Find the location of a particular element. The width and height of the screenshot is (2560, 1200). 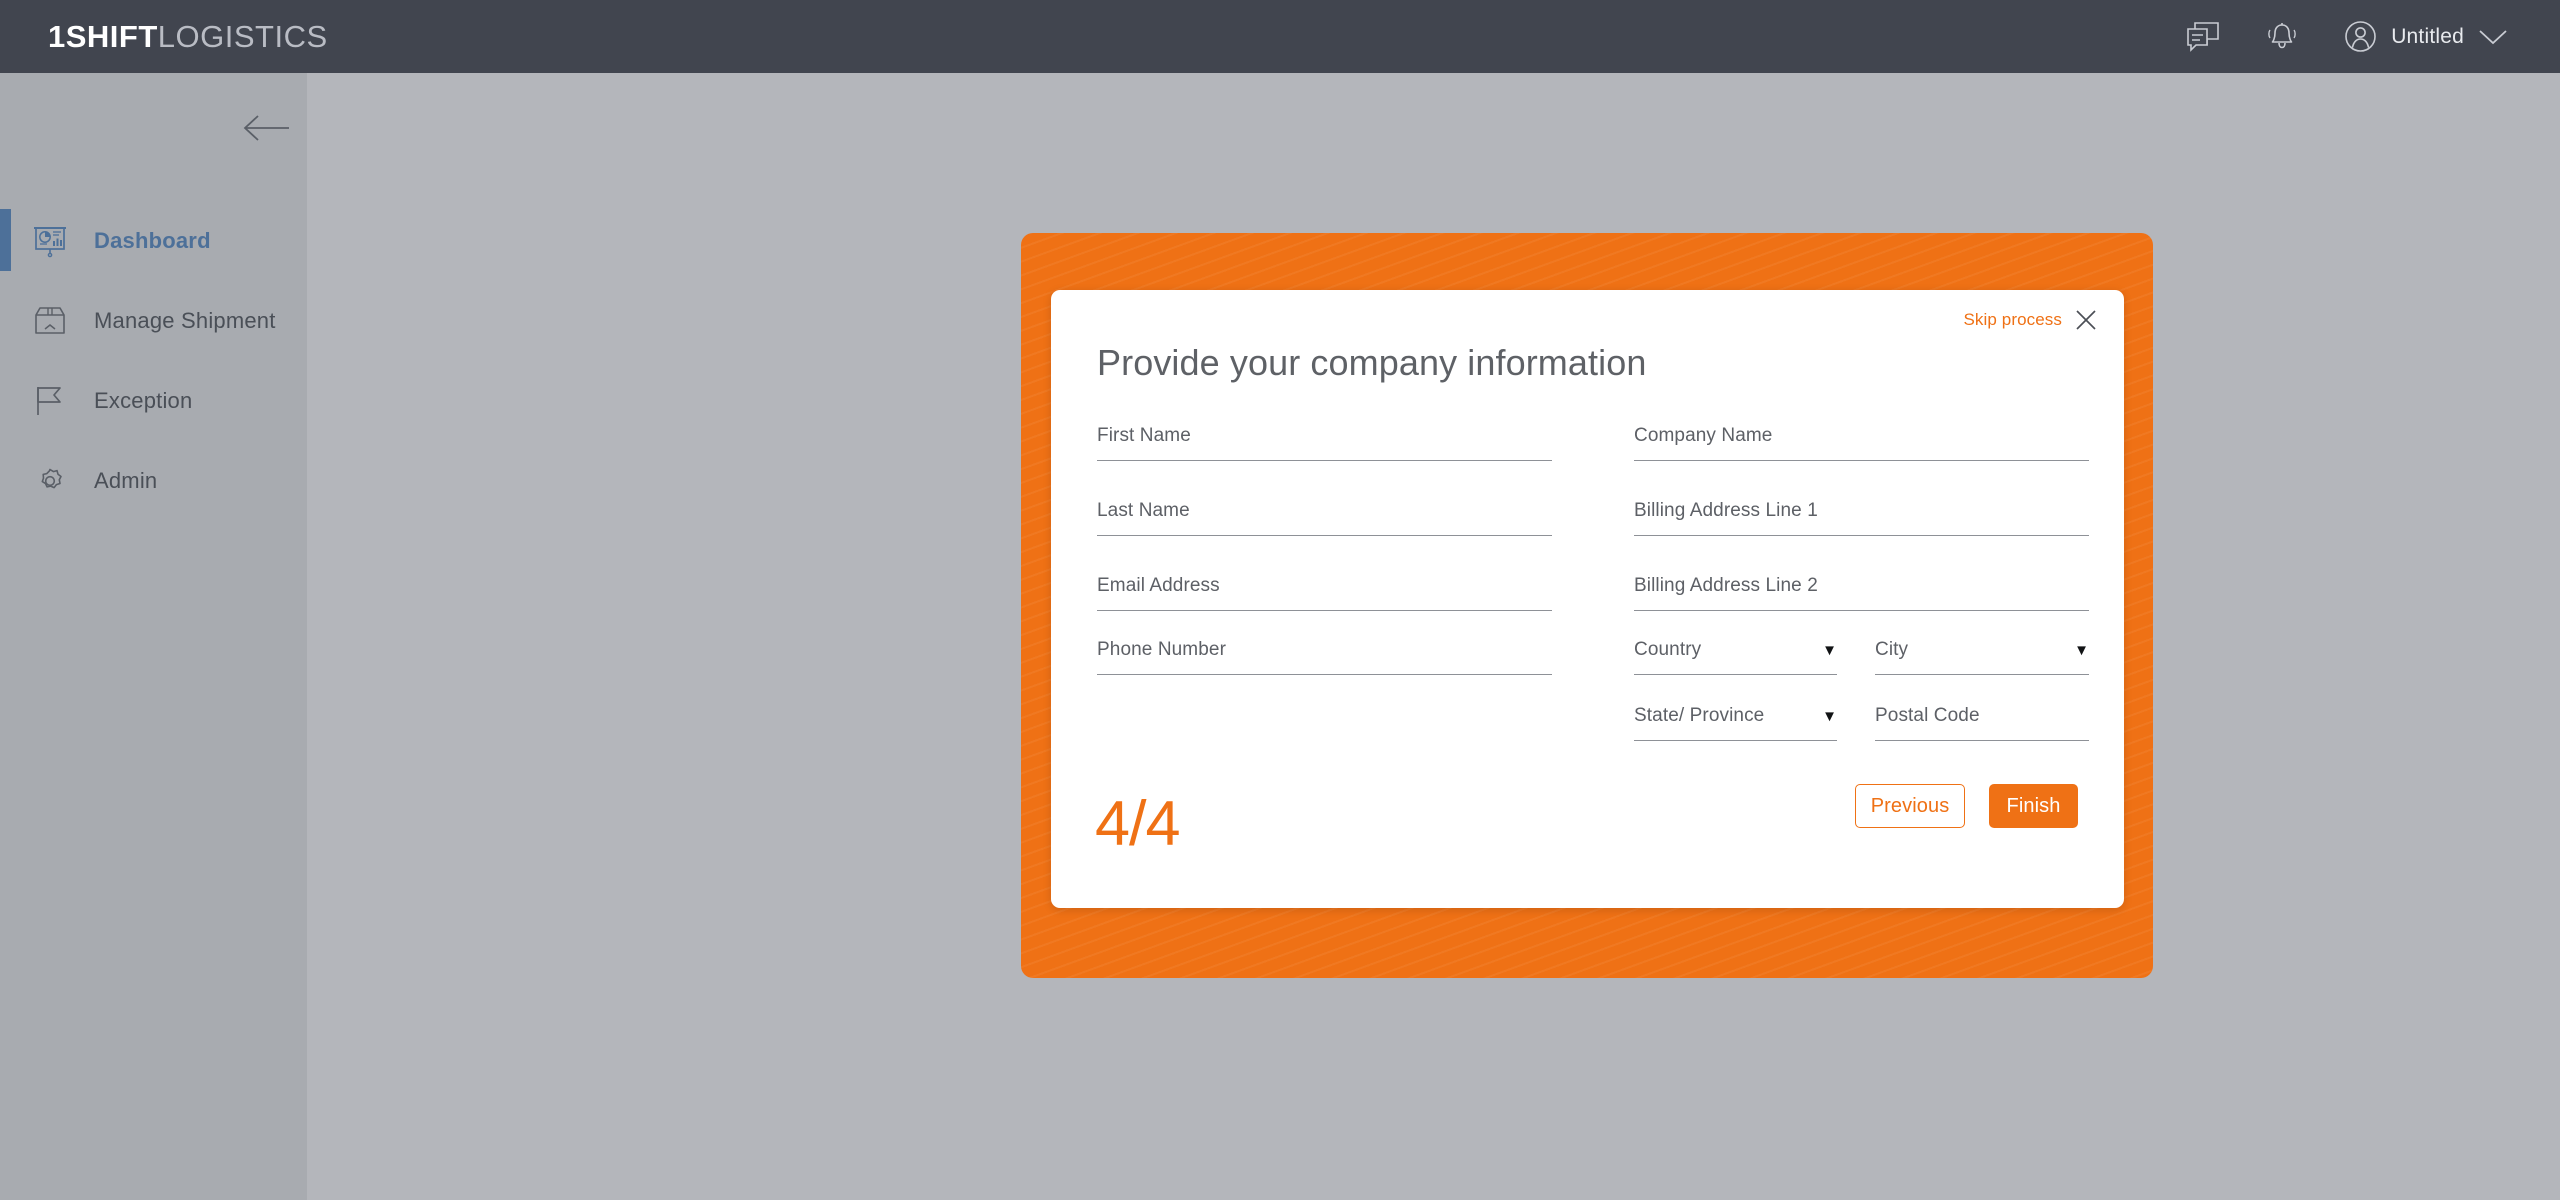

email-address-field: Email Address is located at coordinates (1324, 593).